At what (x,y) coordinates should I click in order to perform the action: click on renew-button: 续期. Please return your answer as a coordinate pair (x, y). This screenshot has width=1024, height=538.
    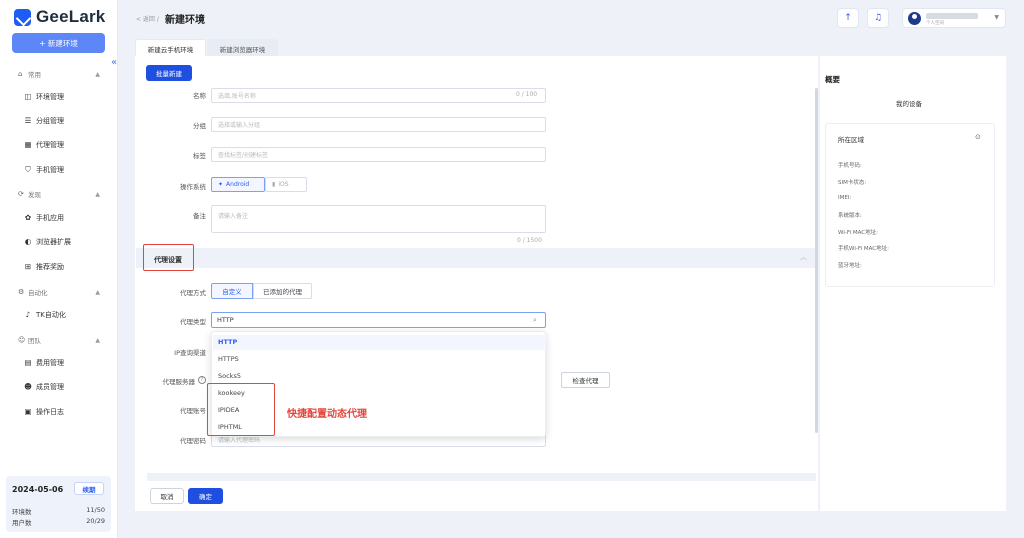
    Looking at the image, I should click on (89, 488).